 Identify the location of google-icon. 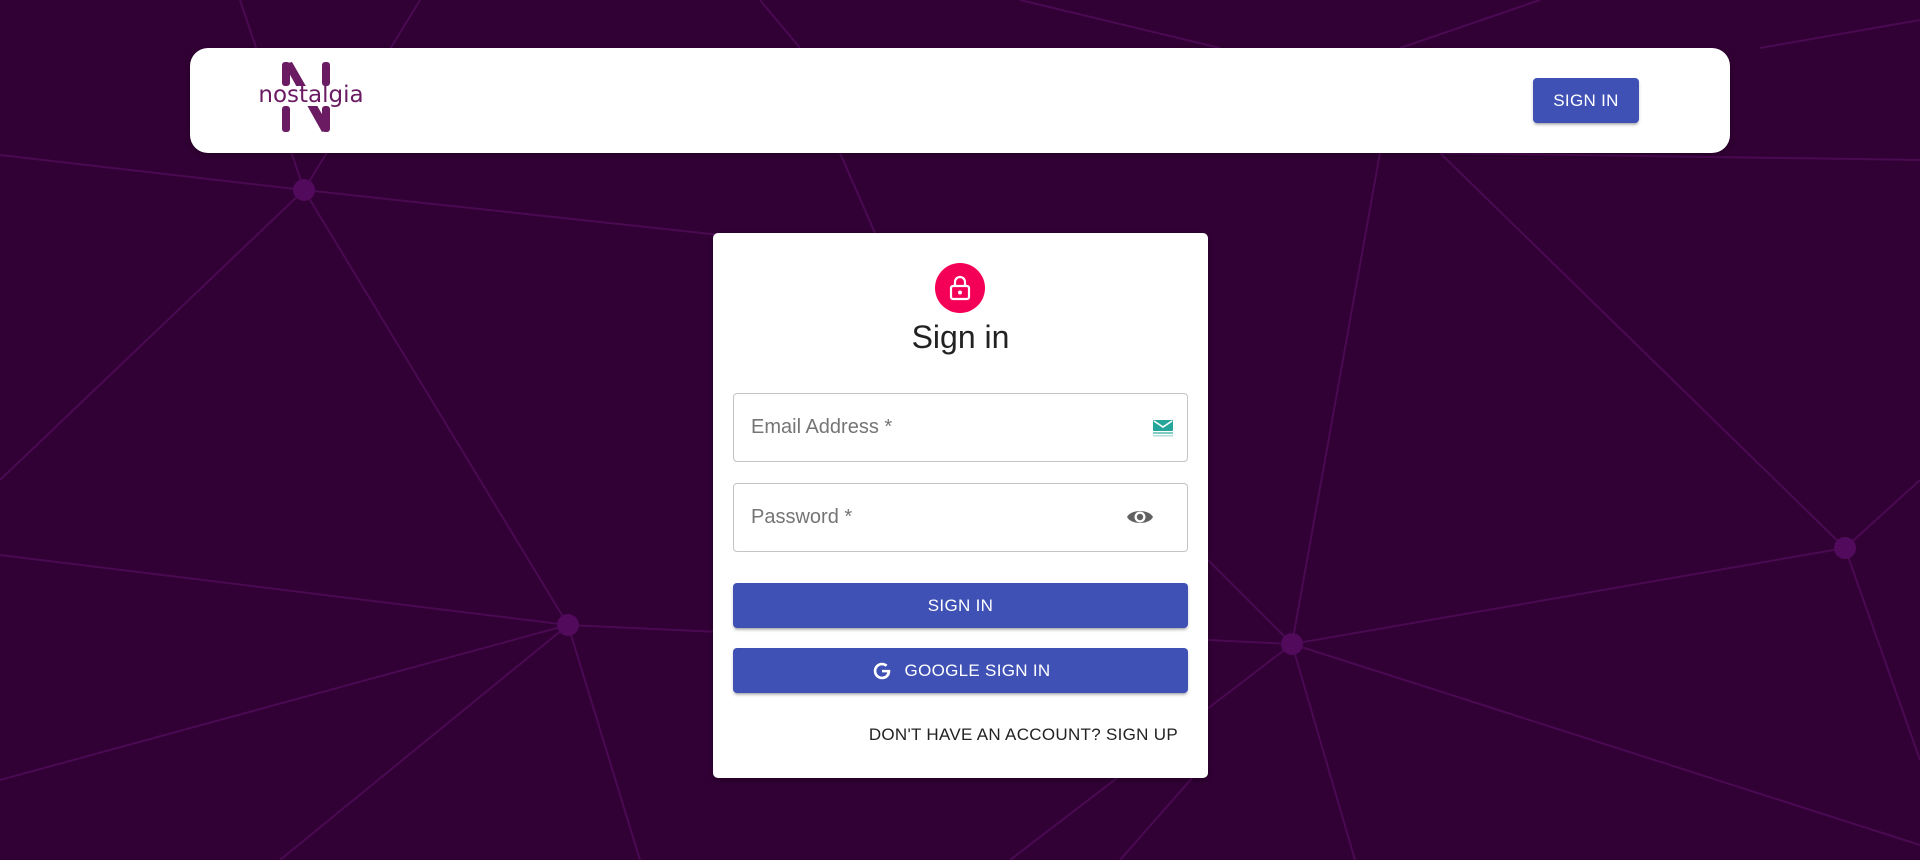
(881, 670).